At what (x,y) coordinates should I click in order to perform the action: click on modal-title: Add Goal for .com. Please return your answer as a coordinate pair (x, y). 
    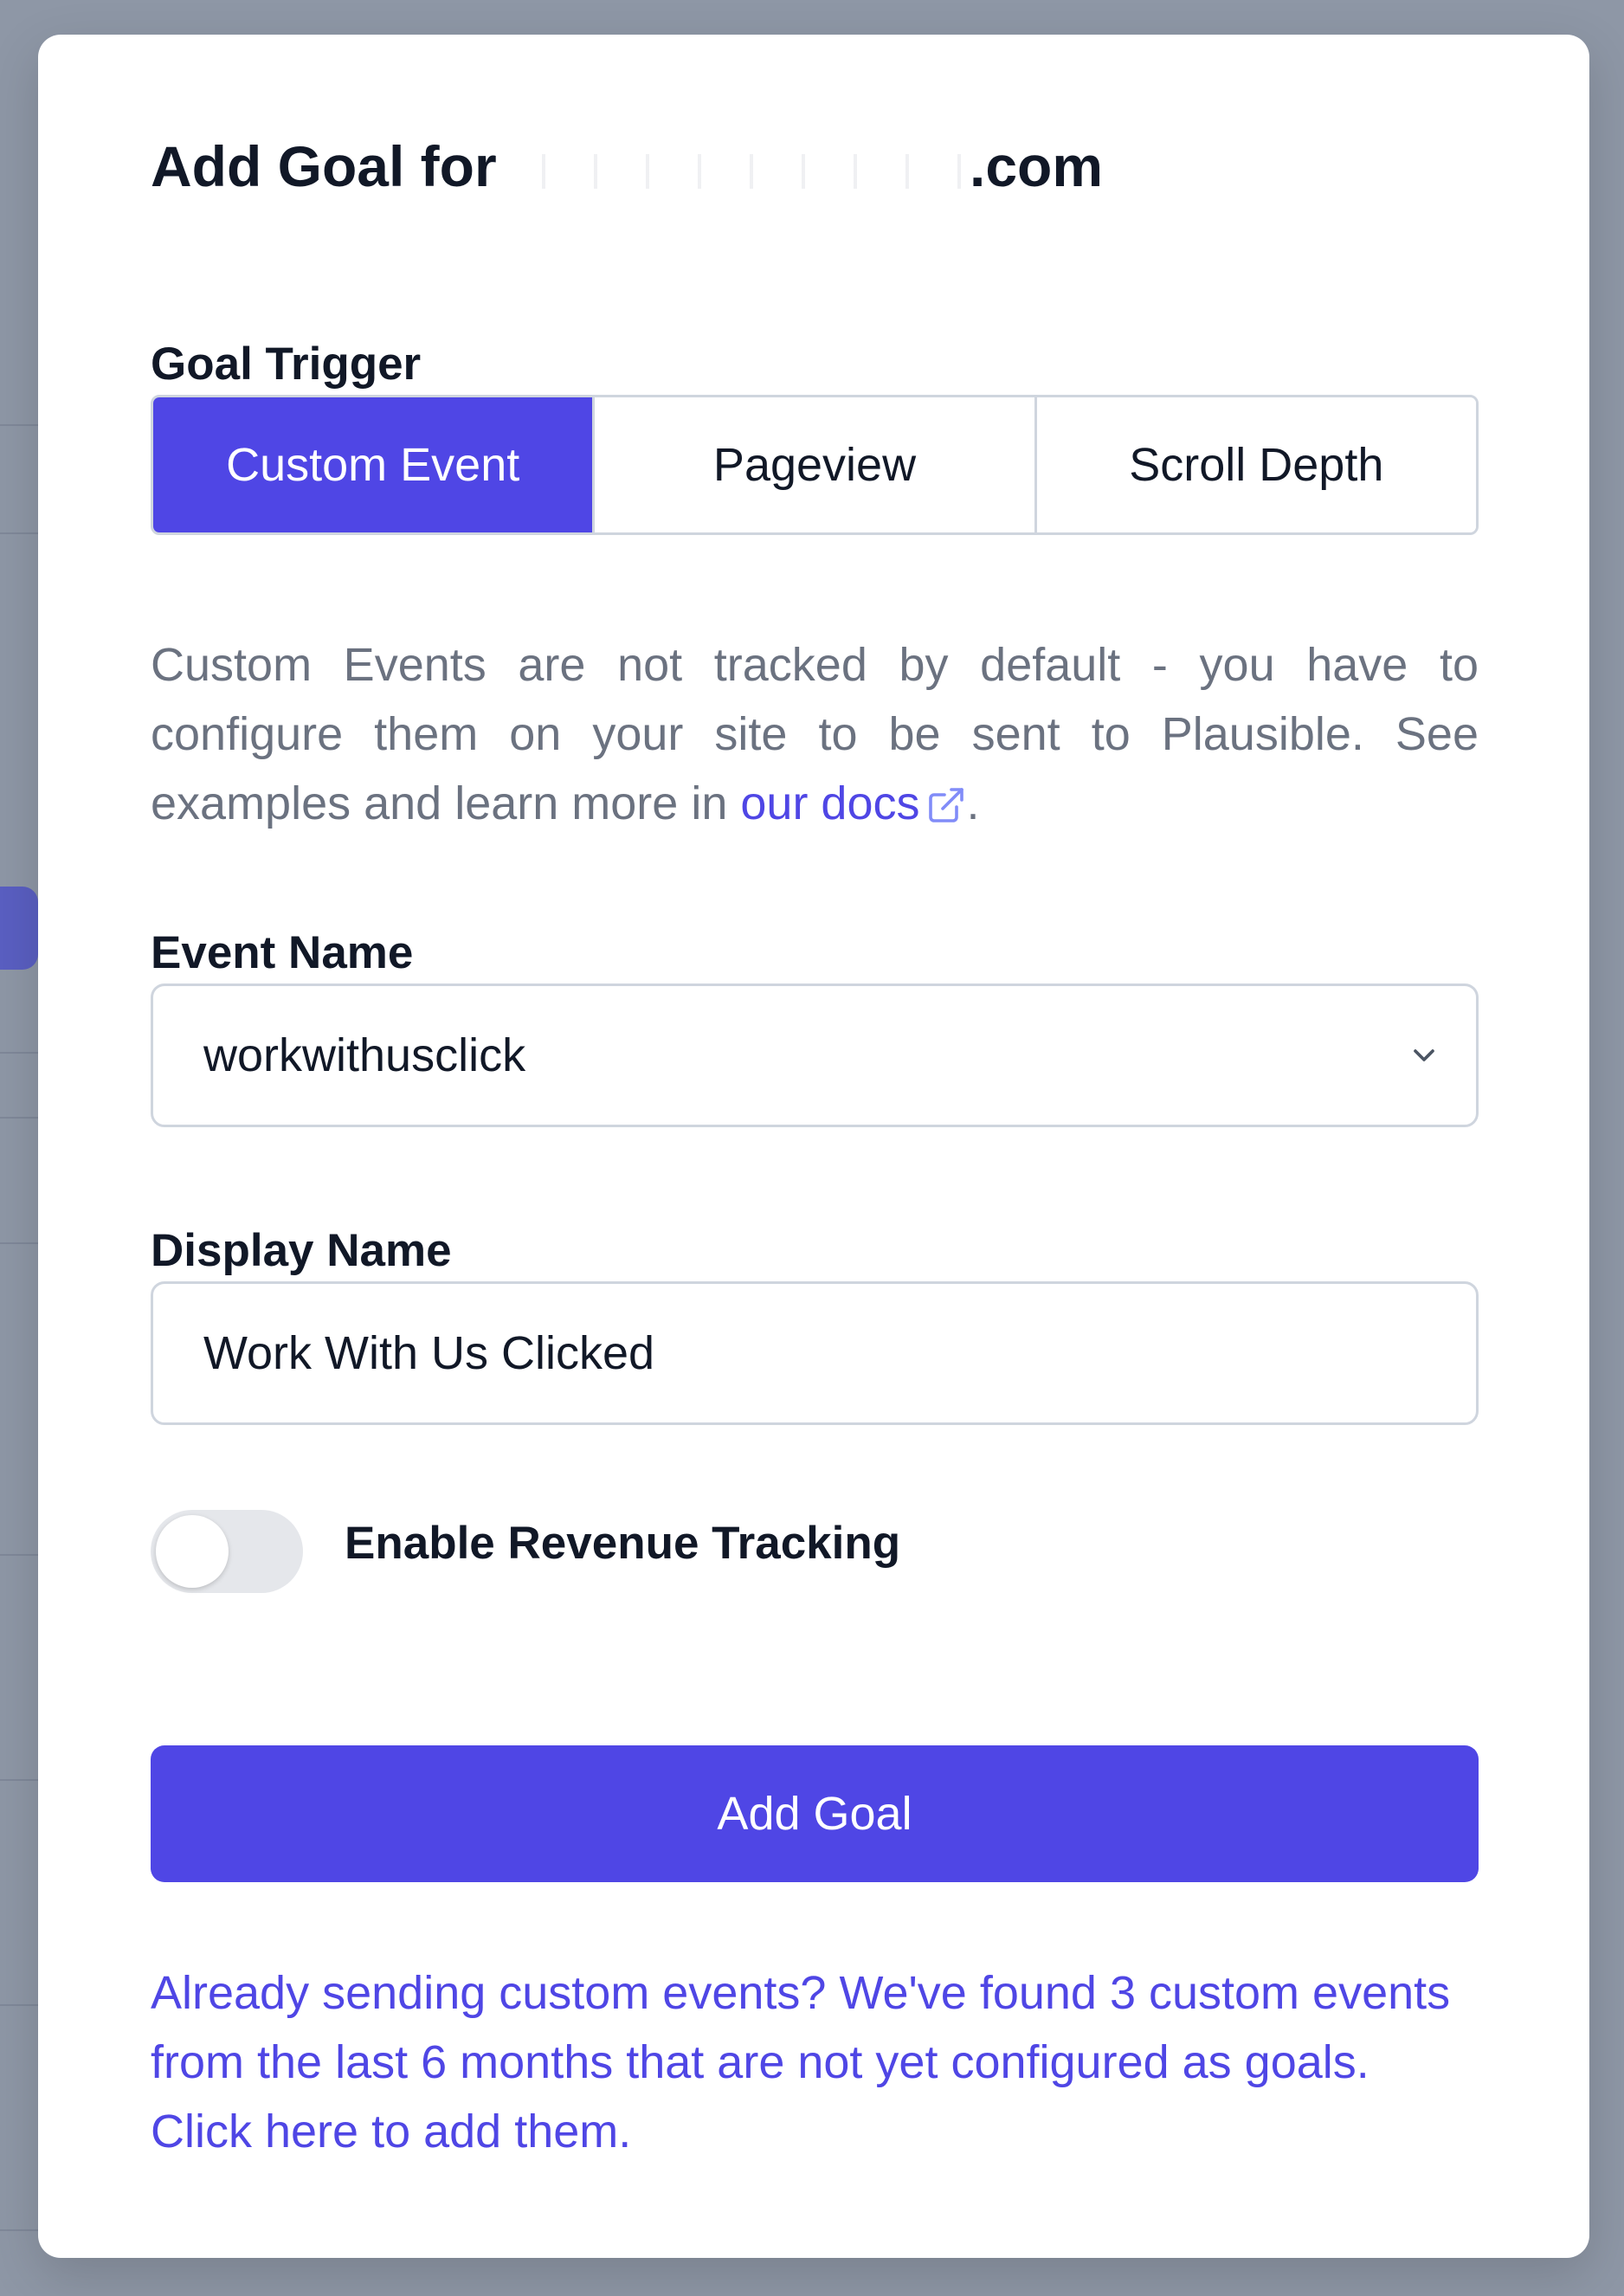
    Looking at the image, I should click on (627, 167).